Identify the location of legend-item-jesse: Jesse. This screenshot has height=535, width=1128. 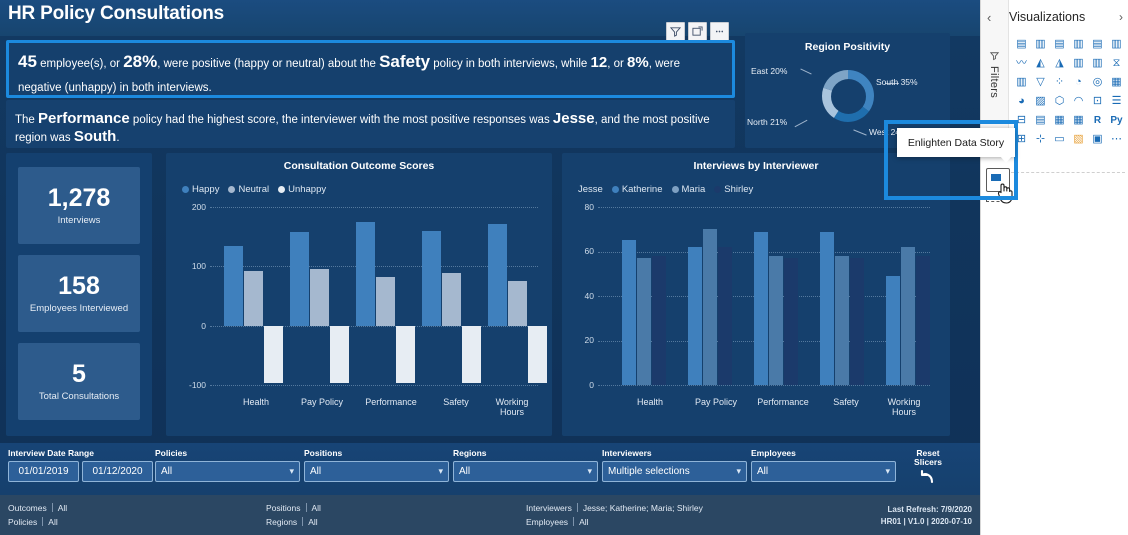
(590, 189).